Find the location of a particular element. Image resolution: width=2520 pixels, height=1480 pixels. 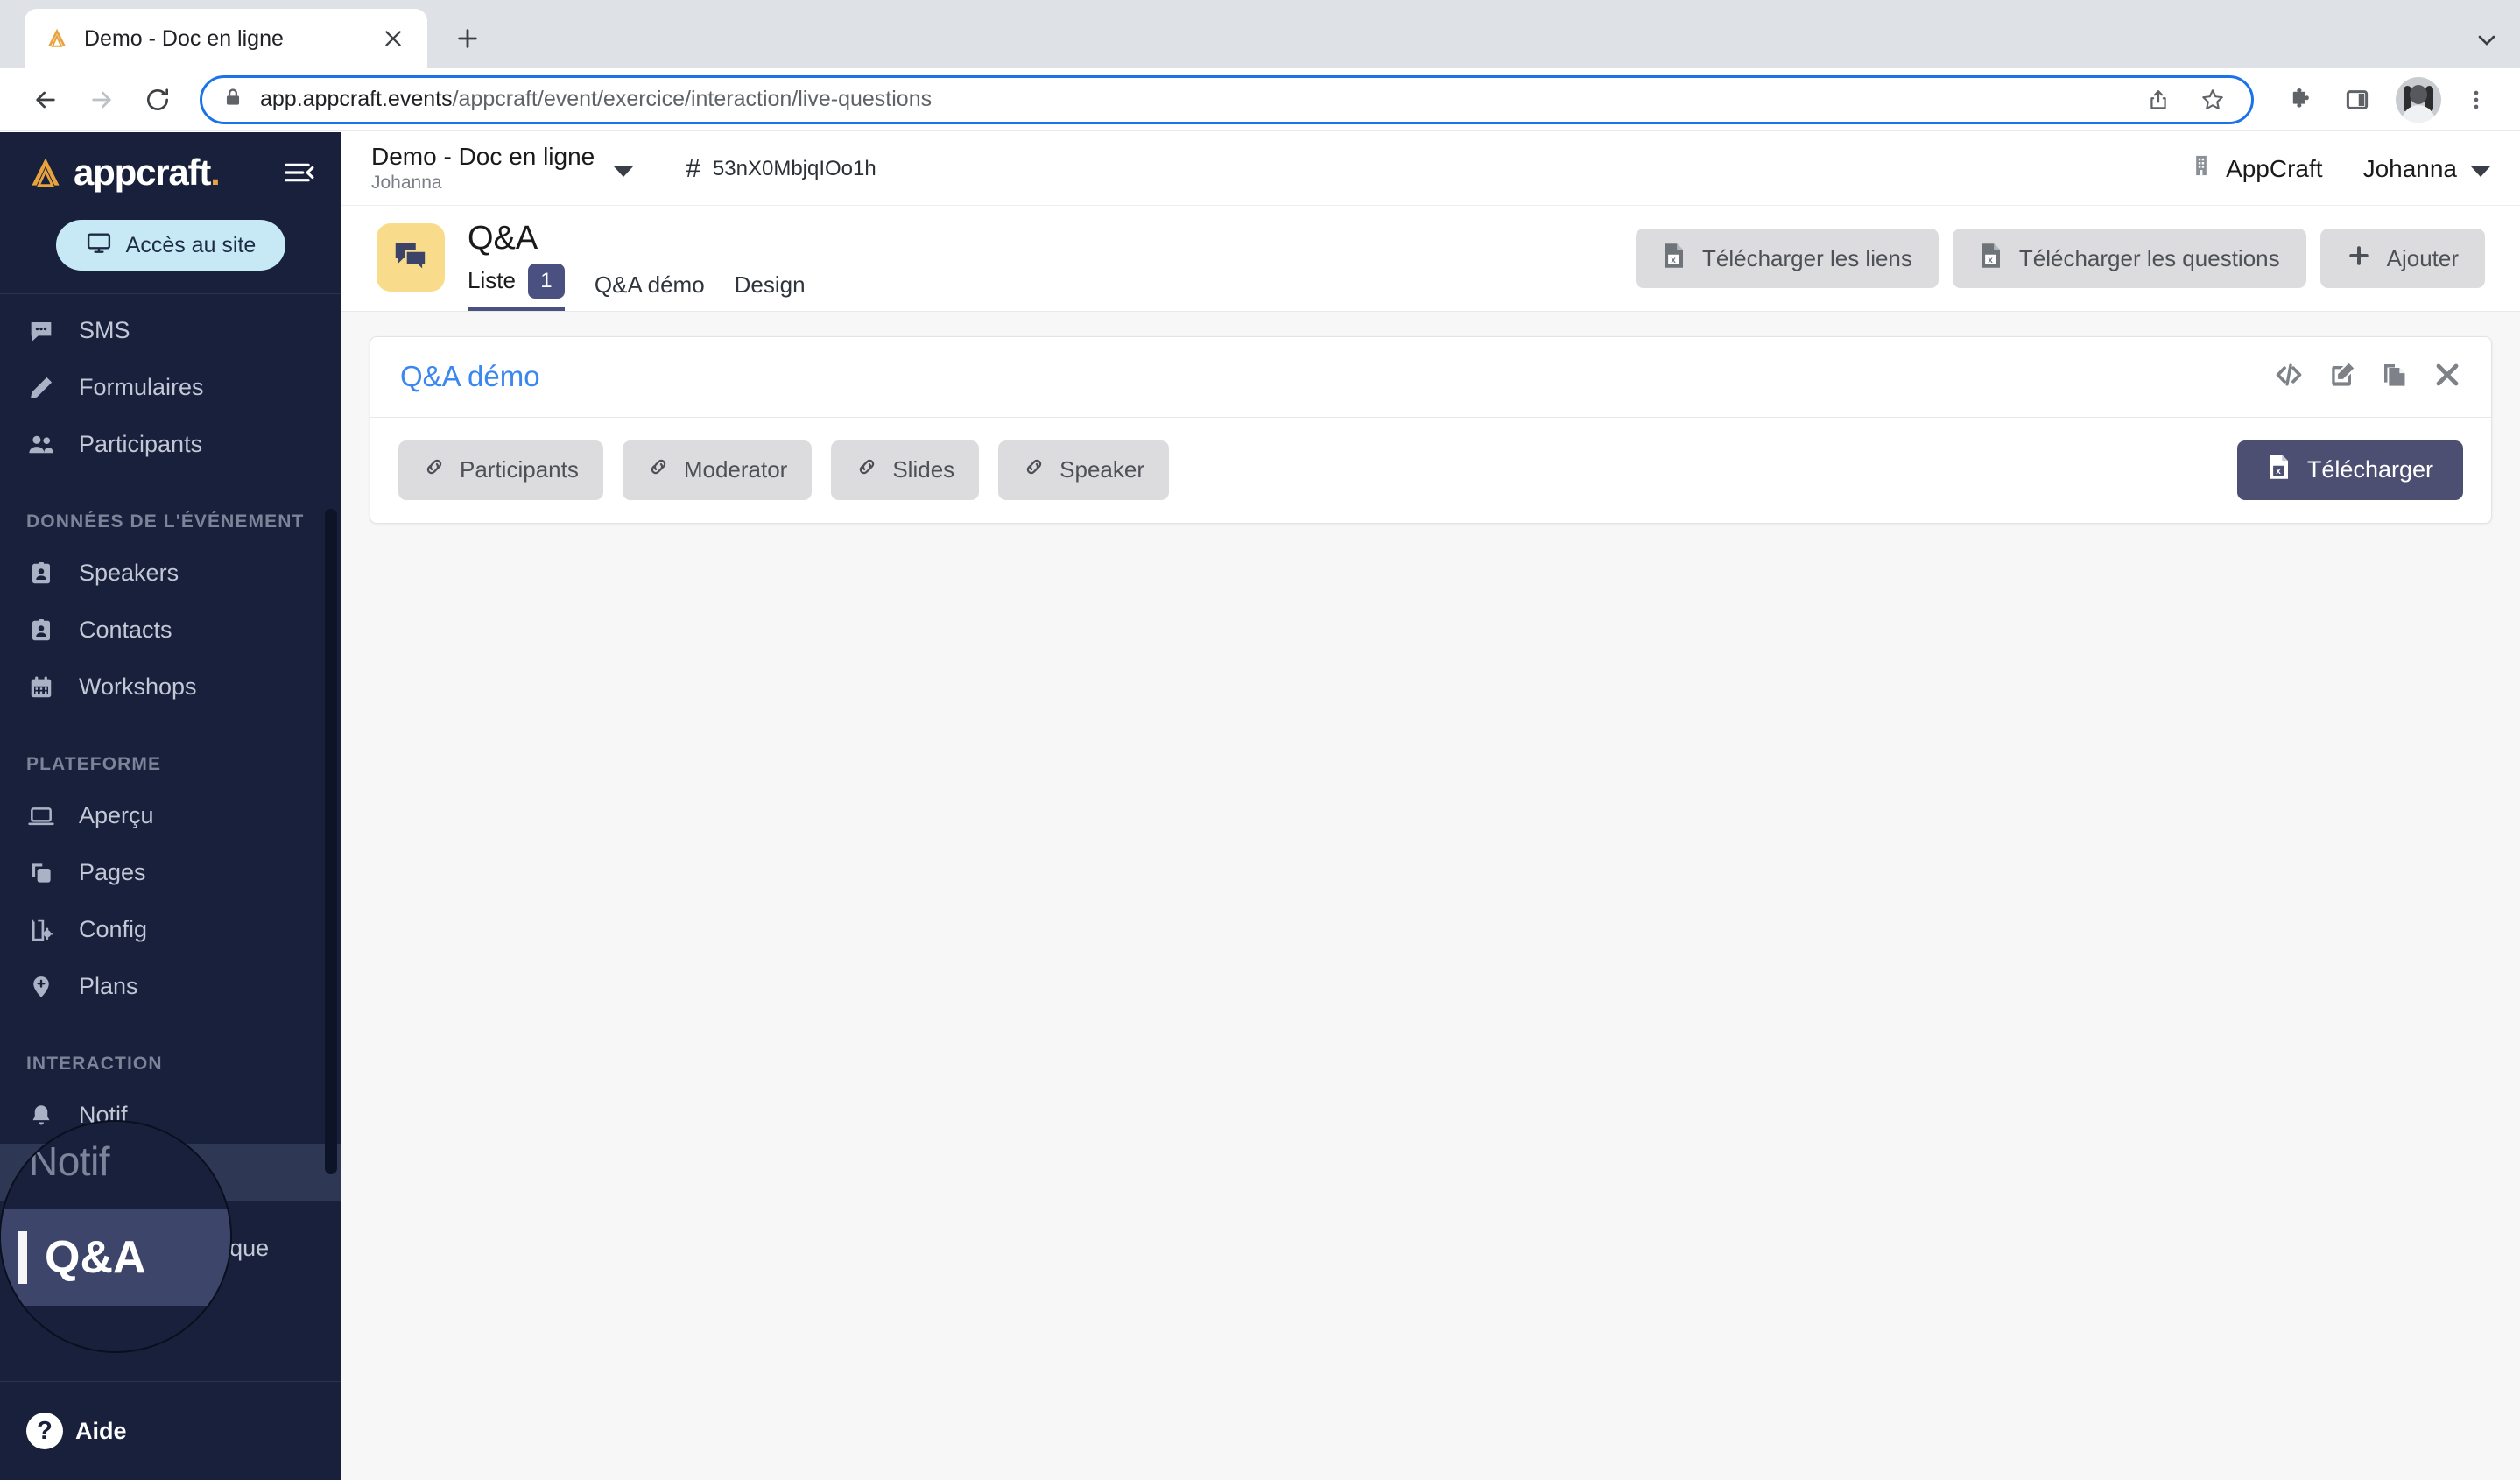

add-button: Ajouter is located at coordinates (2402, 258).